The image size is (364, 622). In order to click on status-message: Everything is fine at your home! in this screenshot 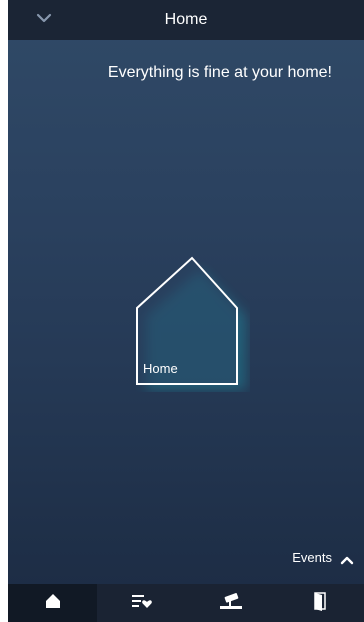, I will do `click(219, 72)`.